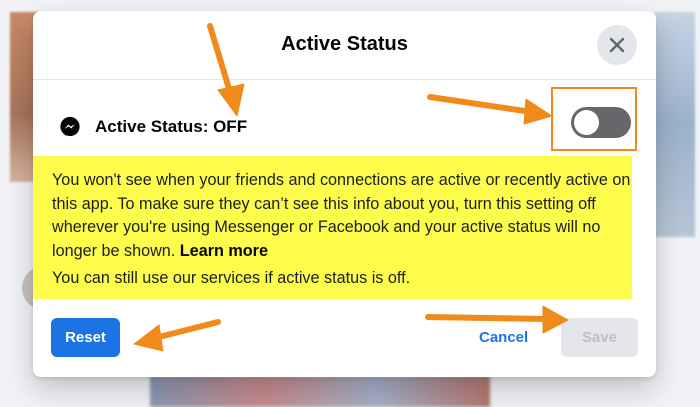 This screenshot has width=700, height=407. What do you see at coordinates (599, 337) in the screenshot?
I see `save-button: Save` at bounding box center [599, 337].